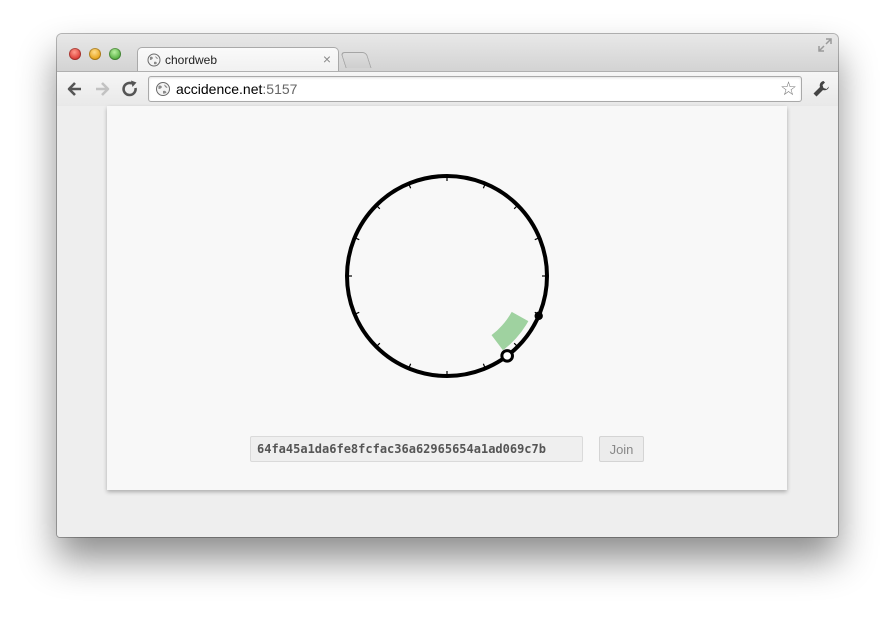 The image size is (895, 617). What do you see at coordinates (621, 449) in the screenshot?
I see `join-button: Join` at bounding box center [621, 449].